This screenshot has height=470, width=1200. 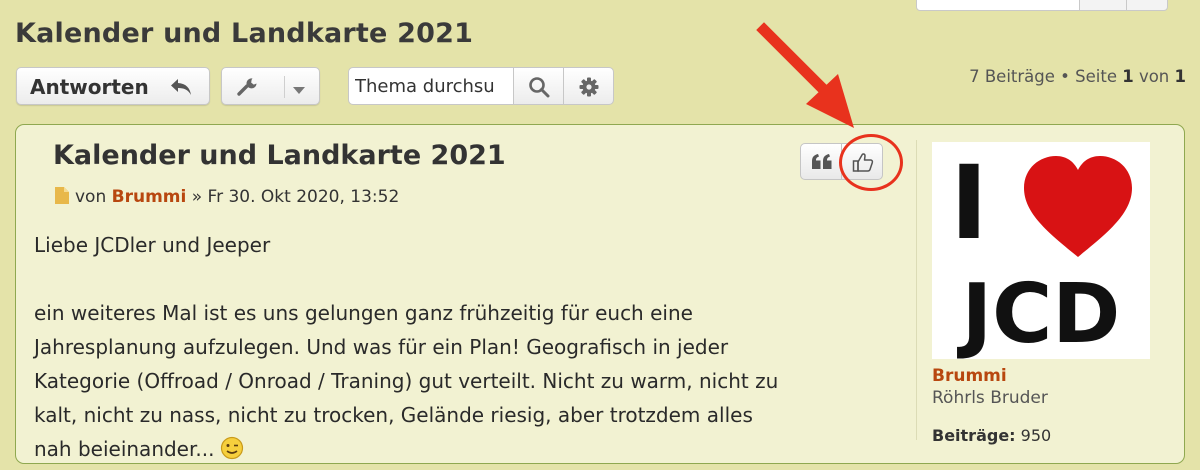 I want to click on profile-post-count: Beiträge: 950, so click(x=992, y=435).